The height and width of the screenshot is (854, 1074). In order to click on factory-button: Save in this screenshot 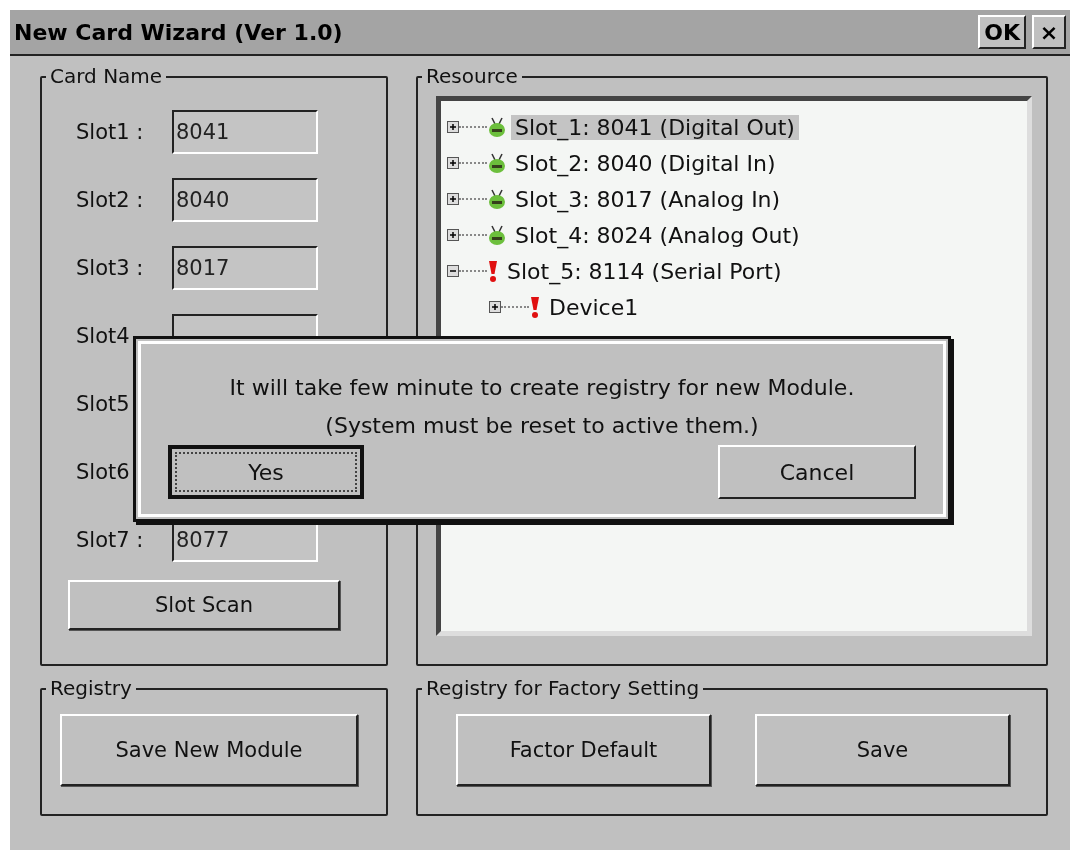, I will do `click(882, 750)`.